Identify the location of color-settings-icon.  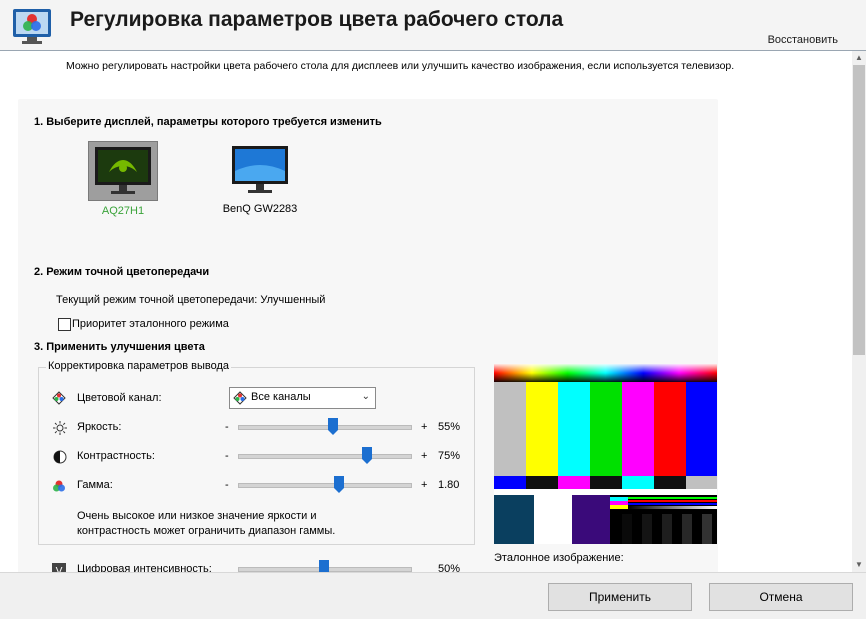
(32, 26).